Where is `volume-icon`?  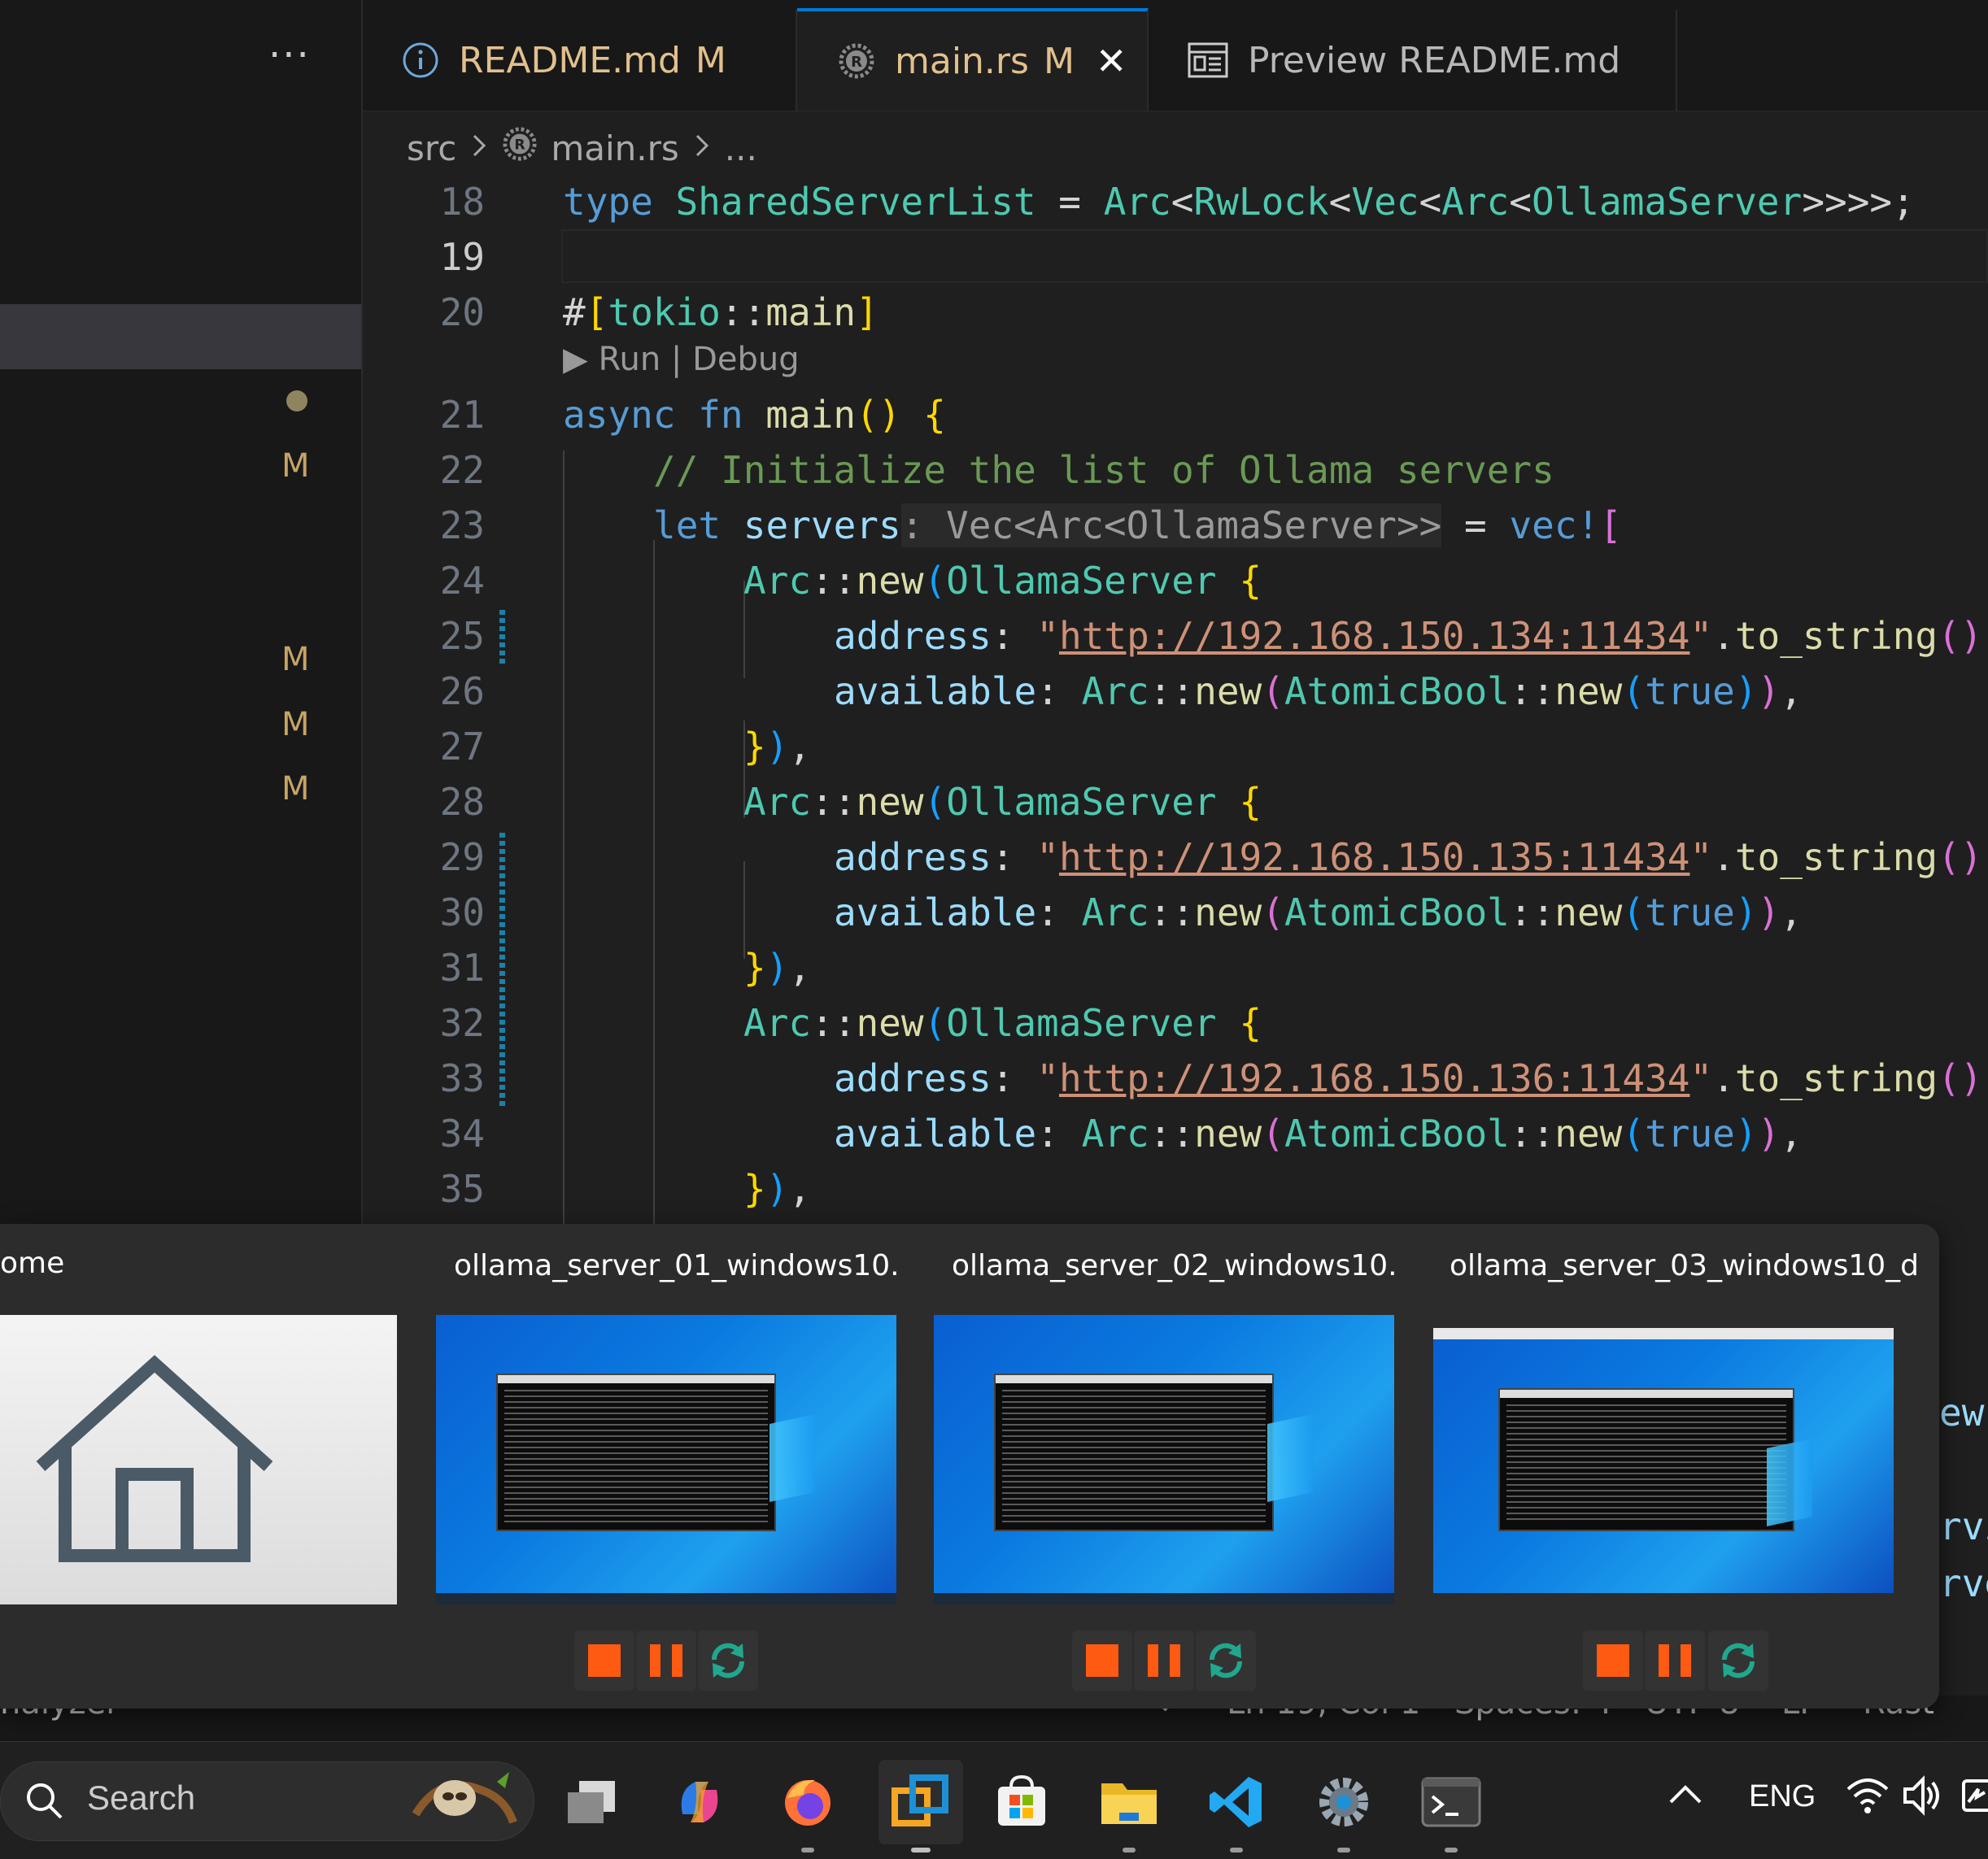 volume-icon is located at coordinates (1922, 1797).